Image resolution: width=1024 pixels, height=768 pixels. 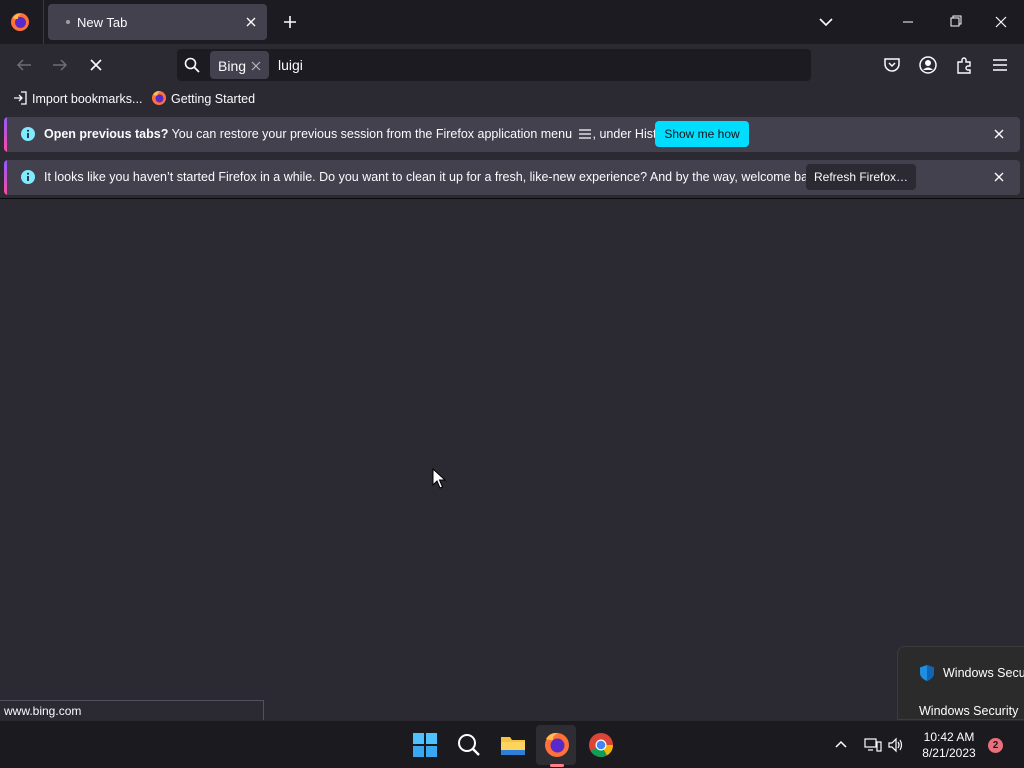 I want to click on import-icon, so click(x=20, y=99).